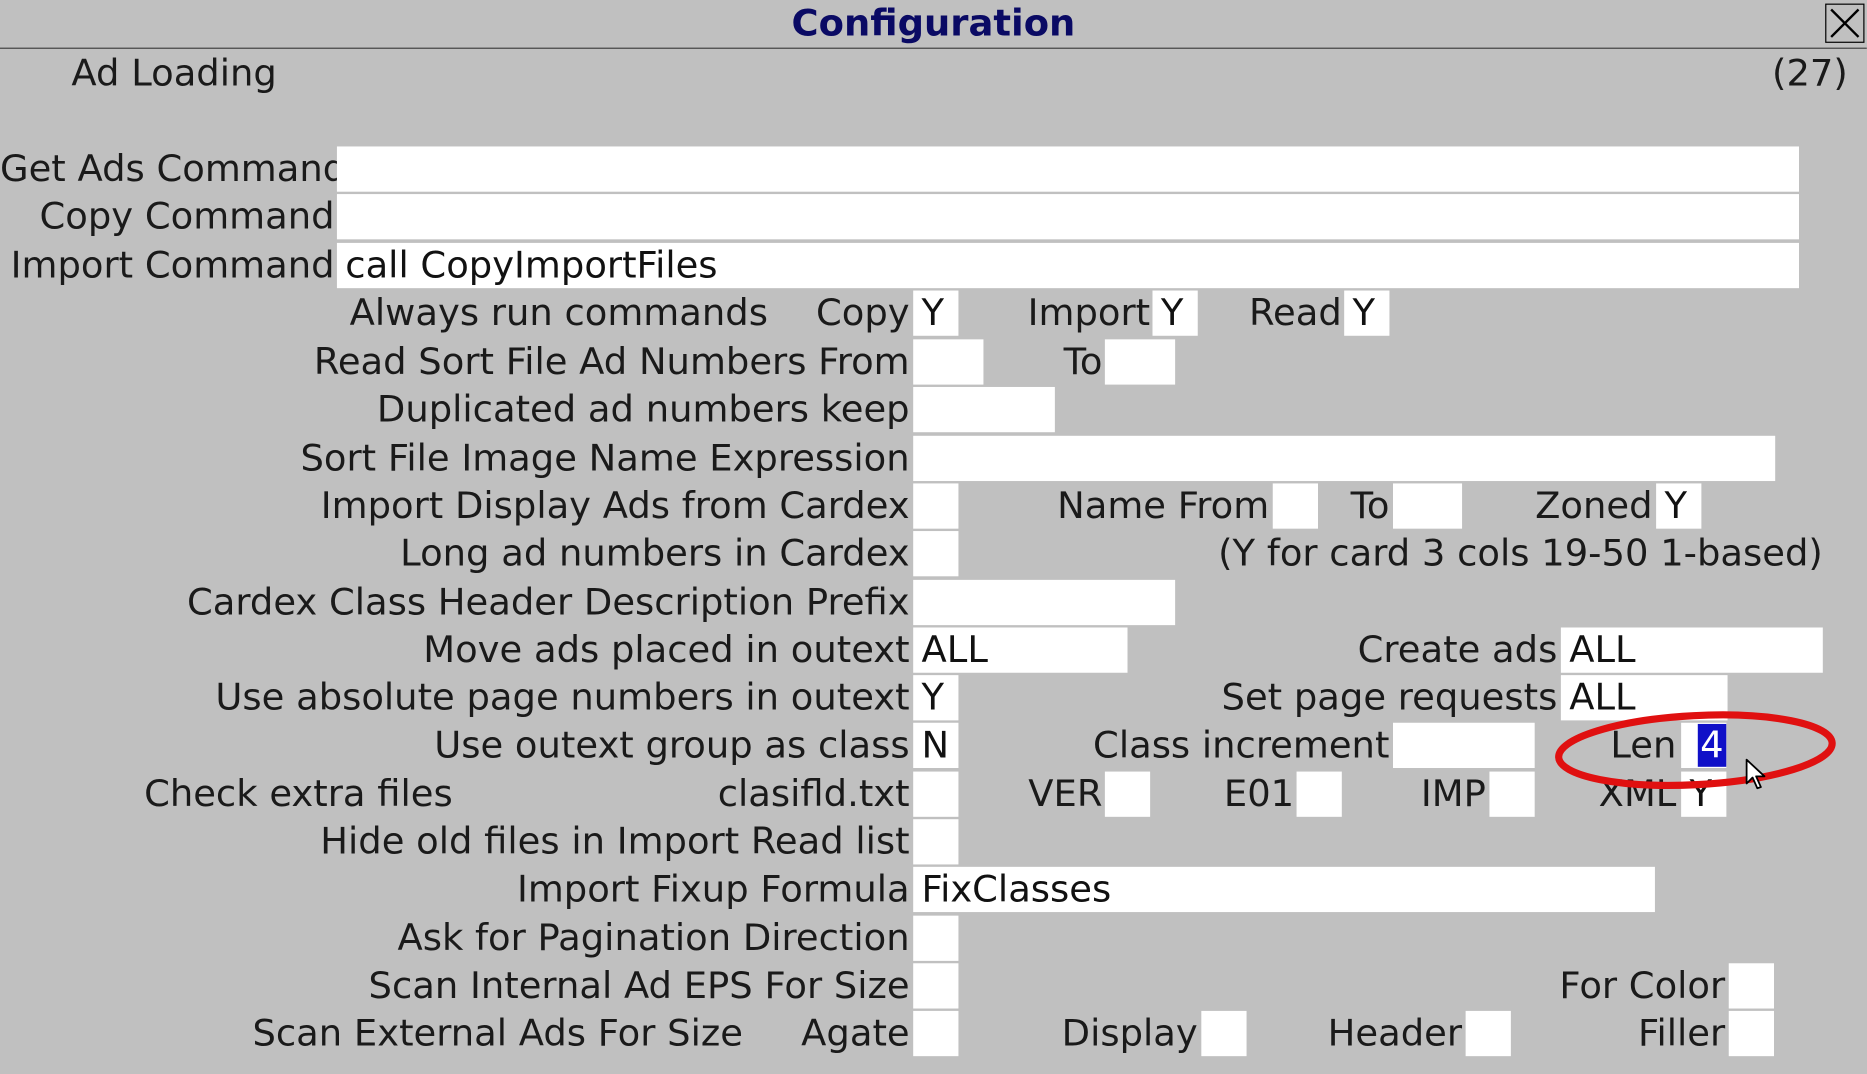 The height and width of the screenshot is (1074, 1867). Describe the element at coordinates (1370, 506) in the screenshot. I see `name-to-label: To` at that location.